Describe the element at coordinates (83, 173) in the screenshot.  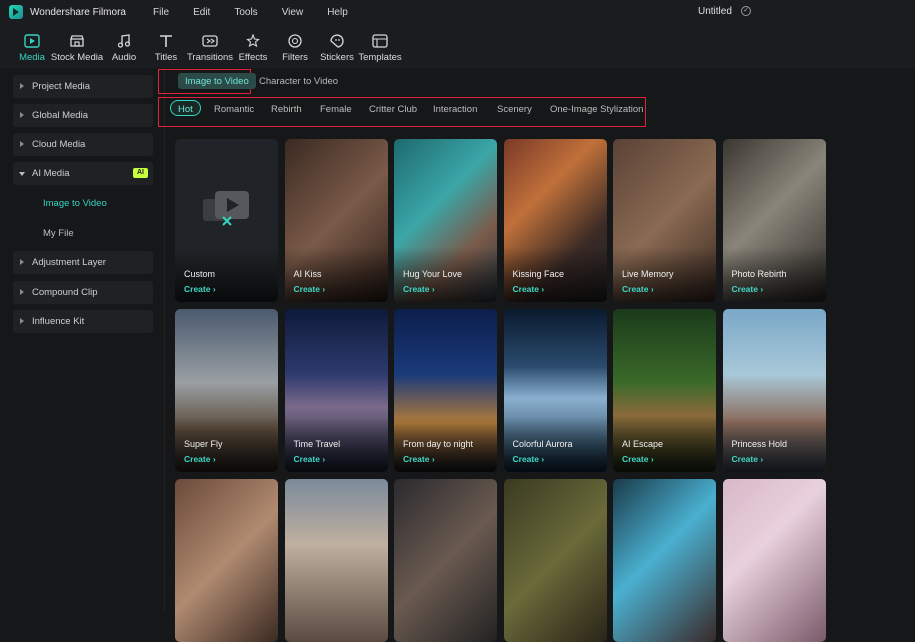
I see `sidebar-item-ai-media: AI Media AI` at that location.